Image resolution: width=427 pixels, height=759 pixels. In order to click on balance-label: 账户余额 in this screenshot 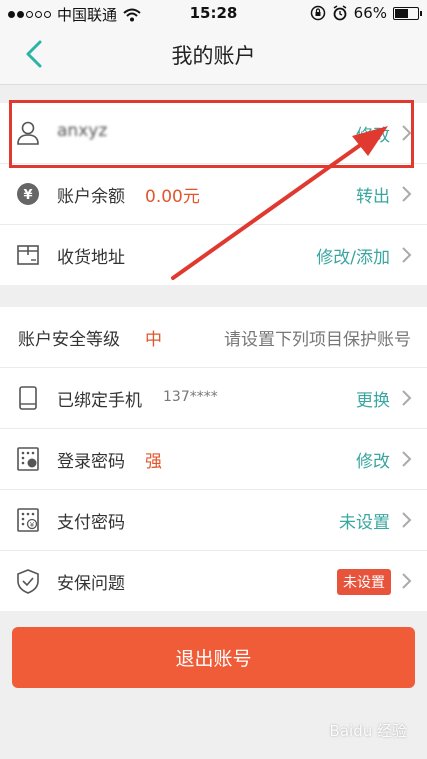, I will do `click(91, 197)`.